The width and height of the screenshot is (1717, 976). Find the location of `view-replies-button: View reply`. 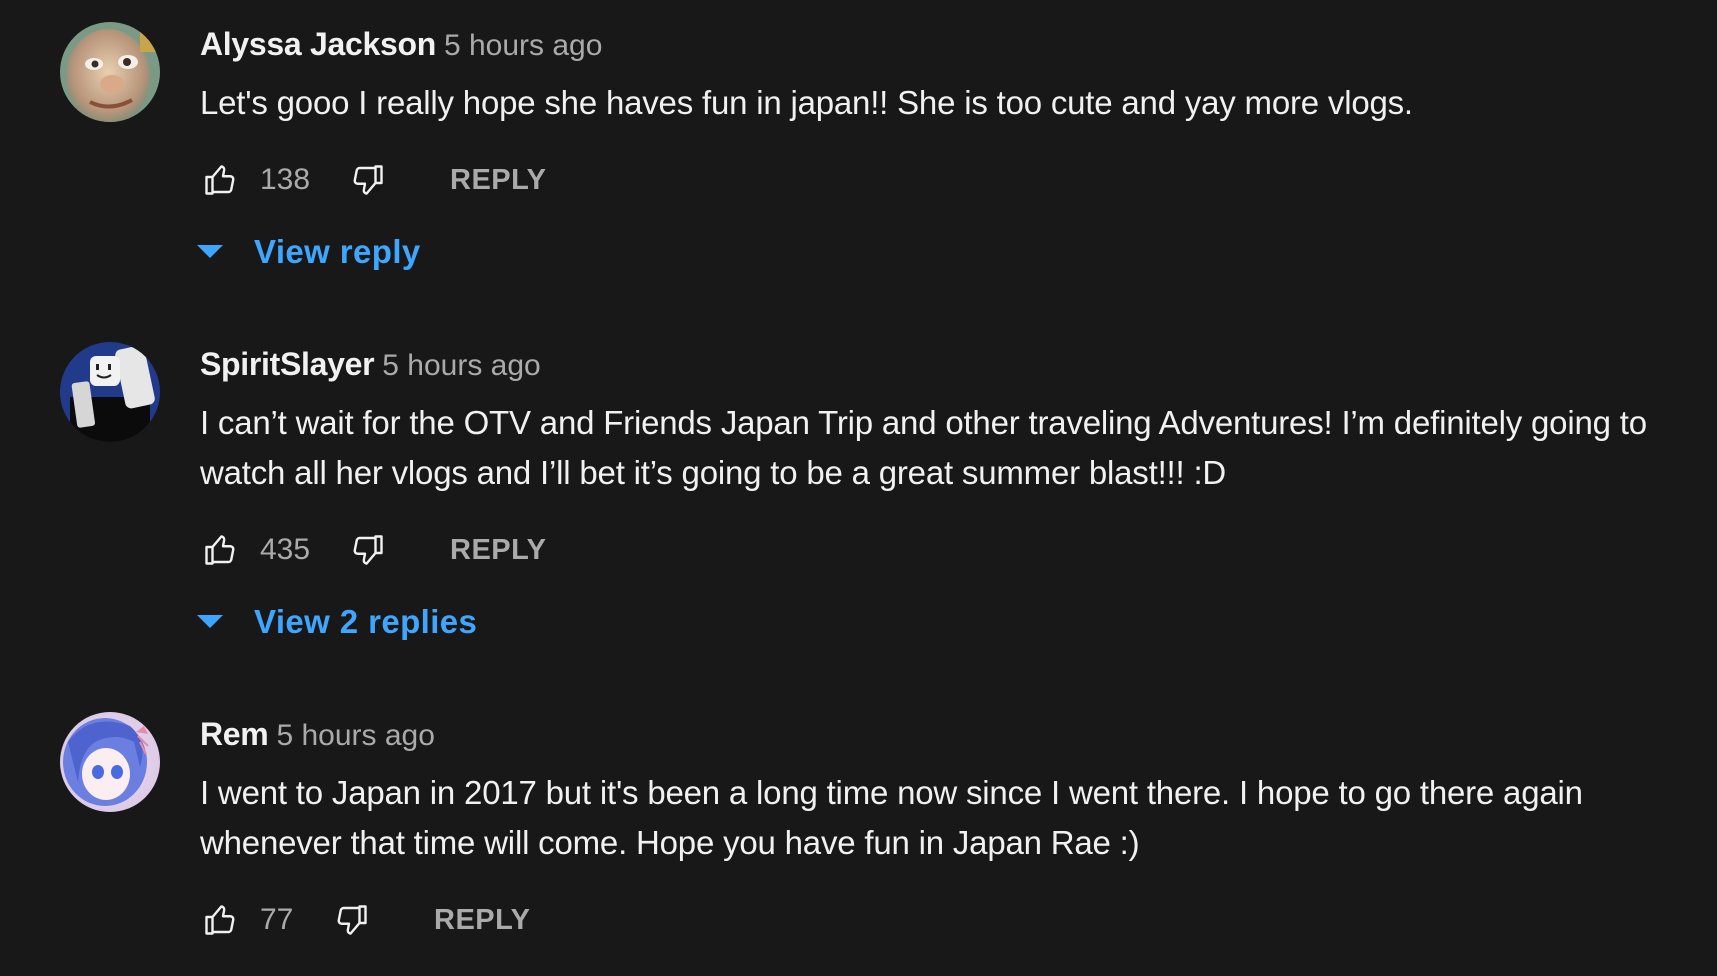

view-replies-button: View reply is located at coordinates (308, 252).